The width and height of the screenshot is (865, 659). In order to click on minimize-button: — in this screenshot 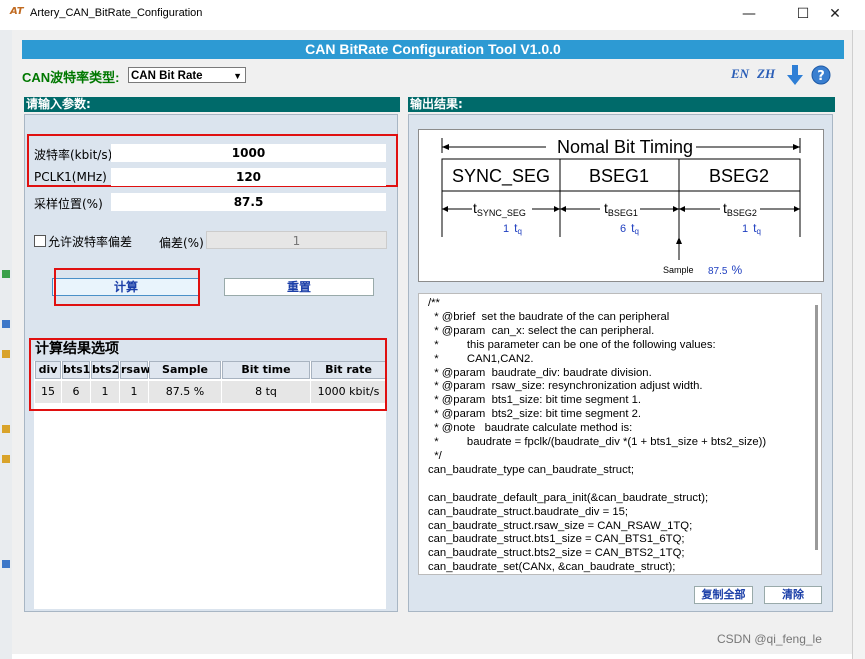, I will do `click(749, 14)`.